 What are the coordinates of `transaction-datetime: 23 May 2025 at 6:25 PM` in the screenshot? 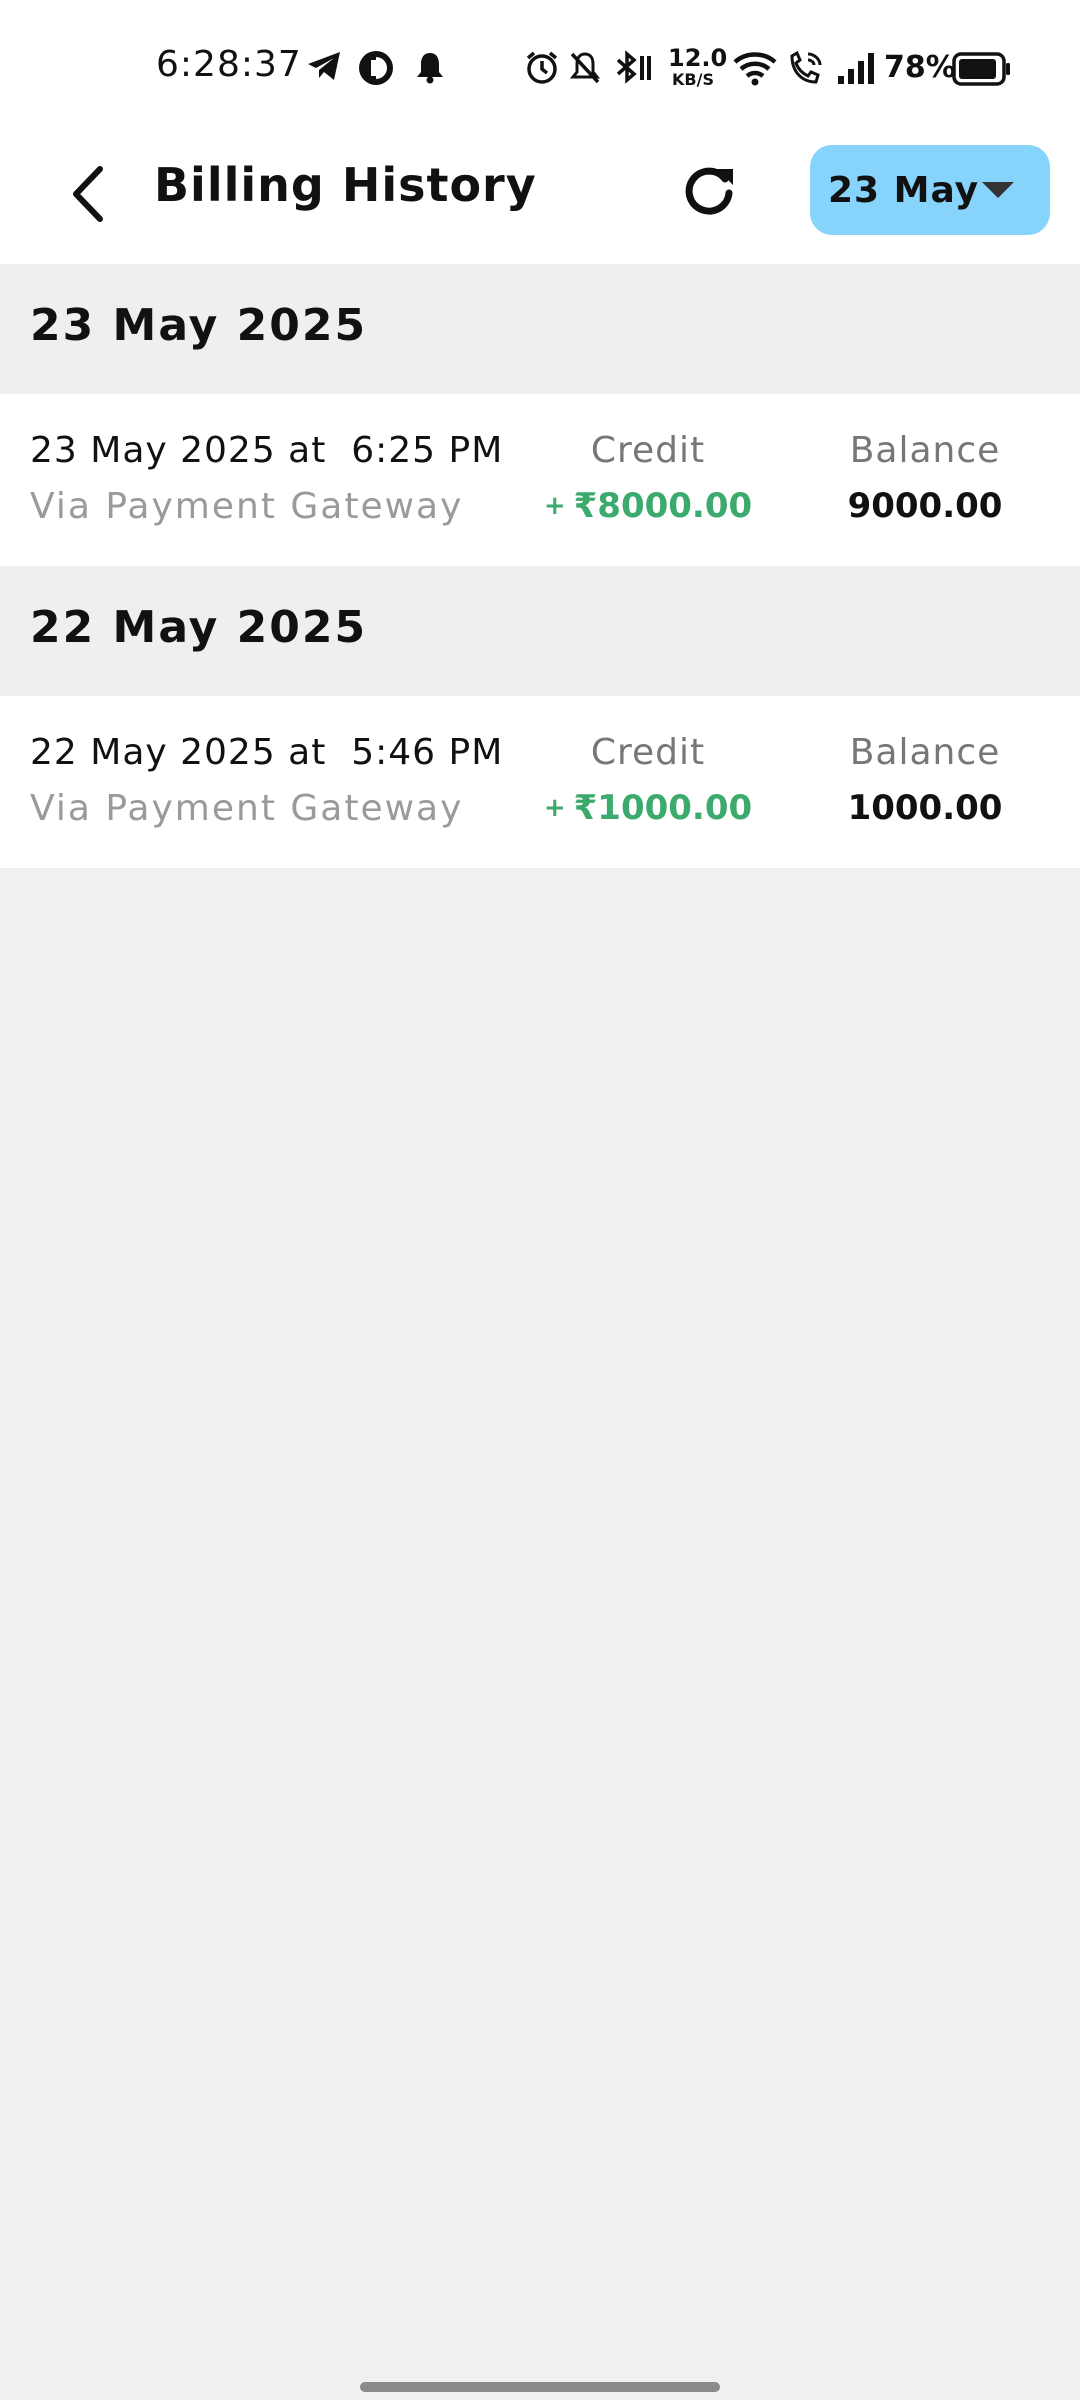 It's located at (267, 450).